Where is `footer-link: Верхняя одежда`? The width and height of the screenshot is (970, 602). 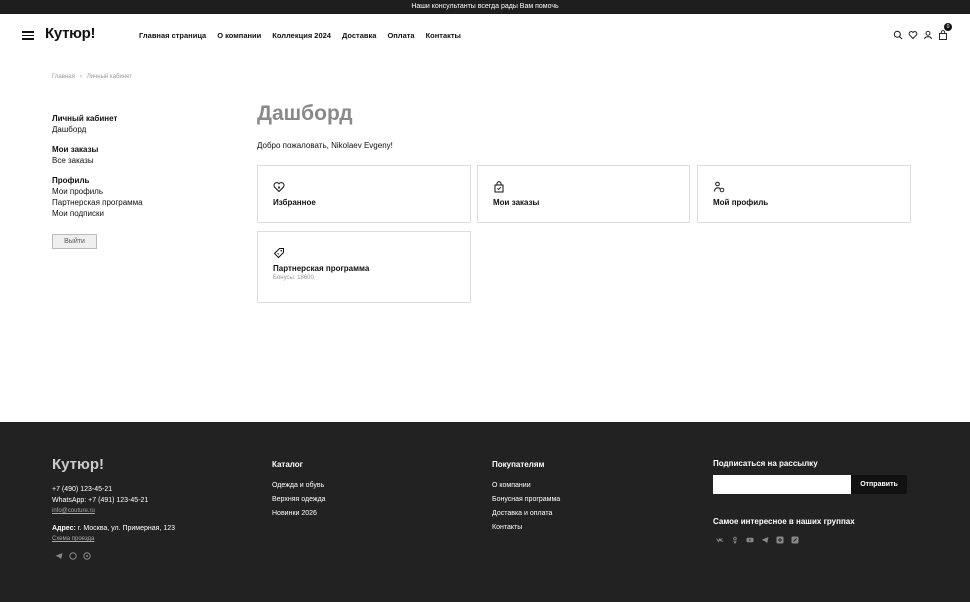 footer-link: Верхняя одежда is located at coordinates (299, 500).